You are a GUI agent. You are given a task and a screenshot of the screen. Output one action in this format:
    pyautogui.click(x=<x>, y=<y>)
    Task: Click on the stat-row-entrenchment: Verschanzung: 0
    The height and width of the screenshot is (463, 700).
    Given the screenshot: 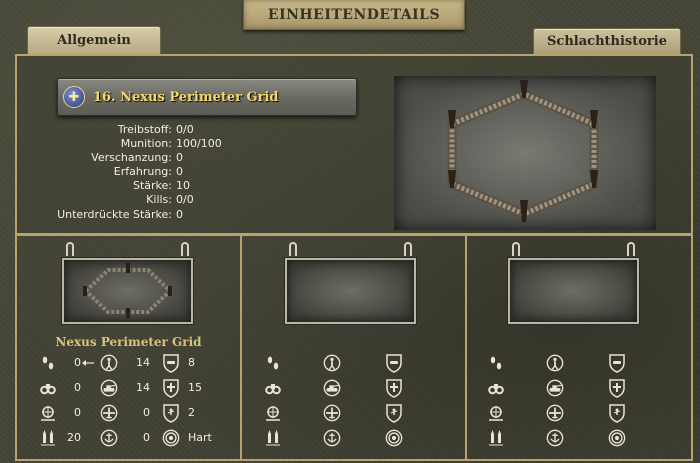 What is the action you would take?
    pyautogui.click(x=121, y=158)
    